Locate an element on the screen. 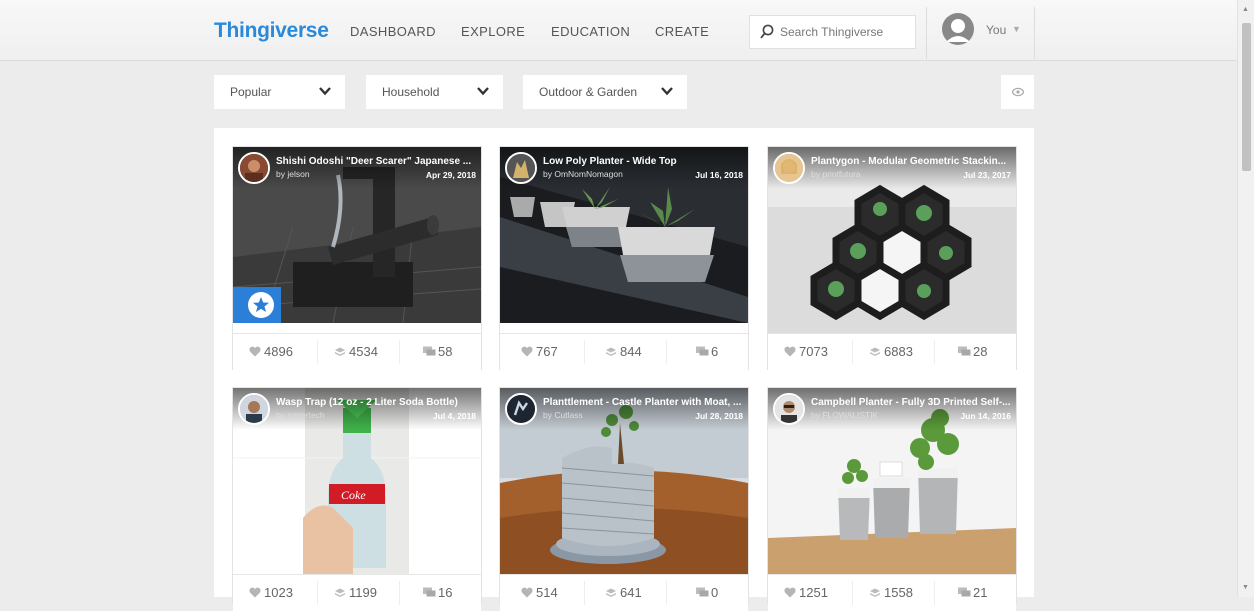  comment-count: 0 is located at coordinates (715, 592).